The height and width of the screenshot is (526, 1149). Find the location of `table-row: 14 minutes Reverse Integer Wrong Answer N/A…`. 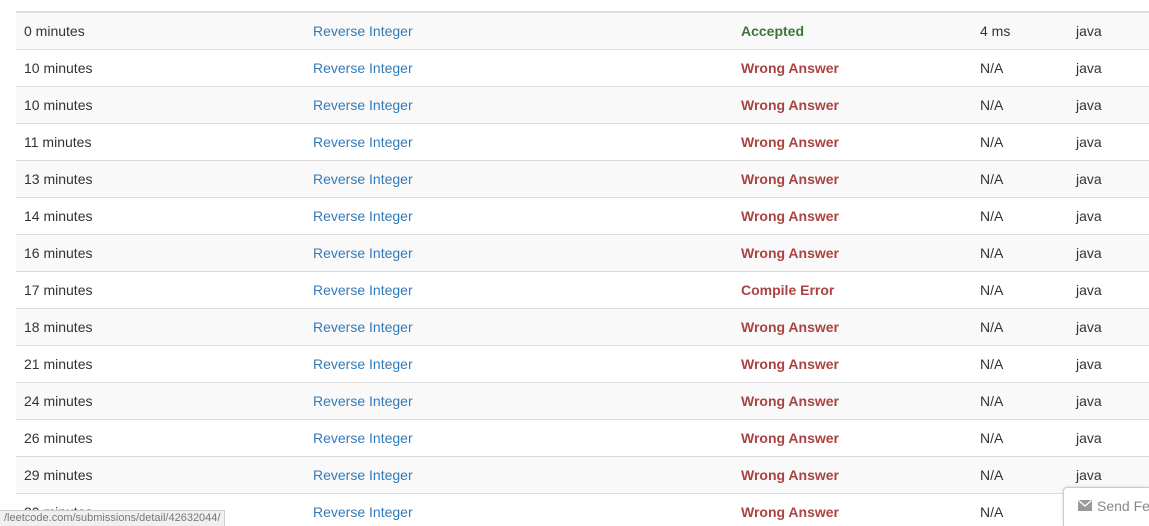

table-row: 14 minutes Reverse Integer Wrong Answer N/A… is located at coordinates (582, 216).